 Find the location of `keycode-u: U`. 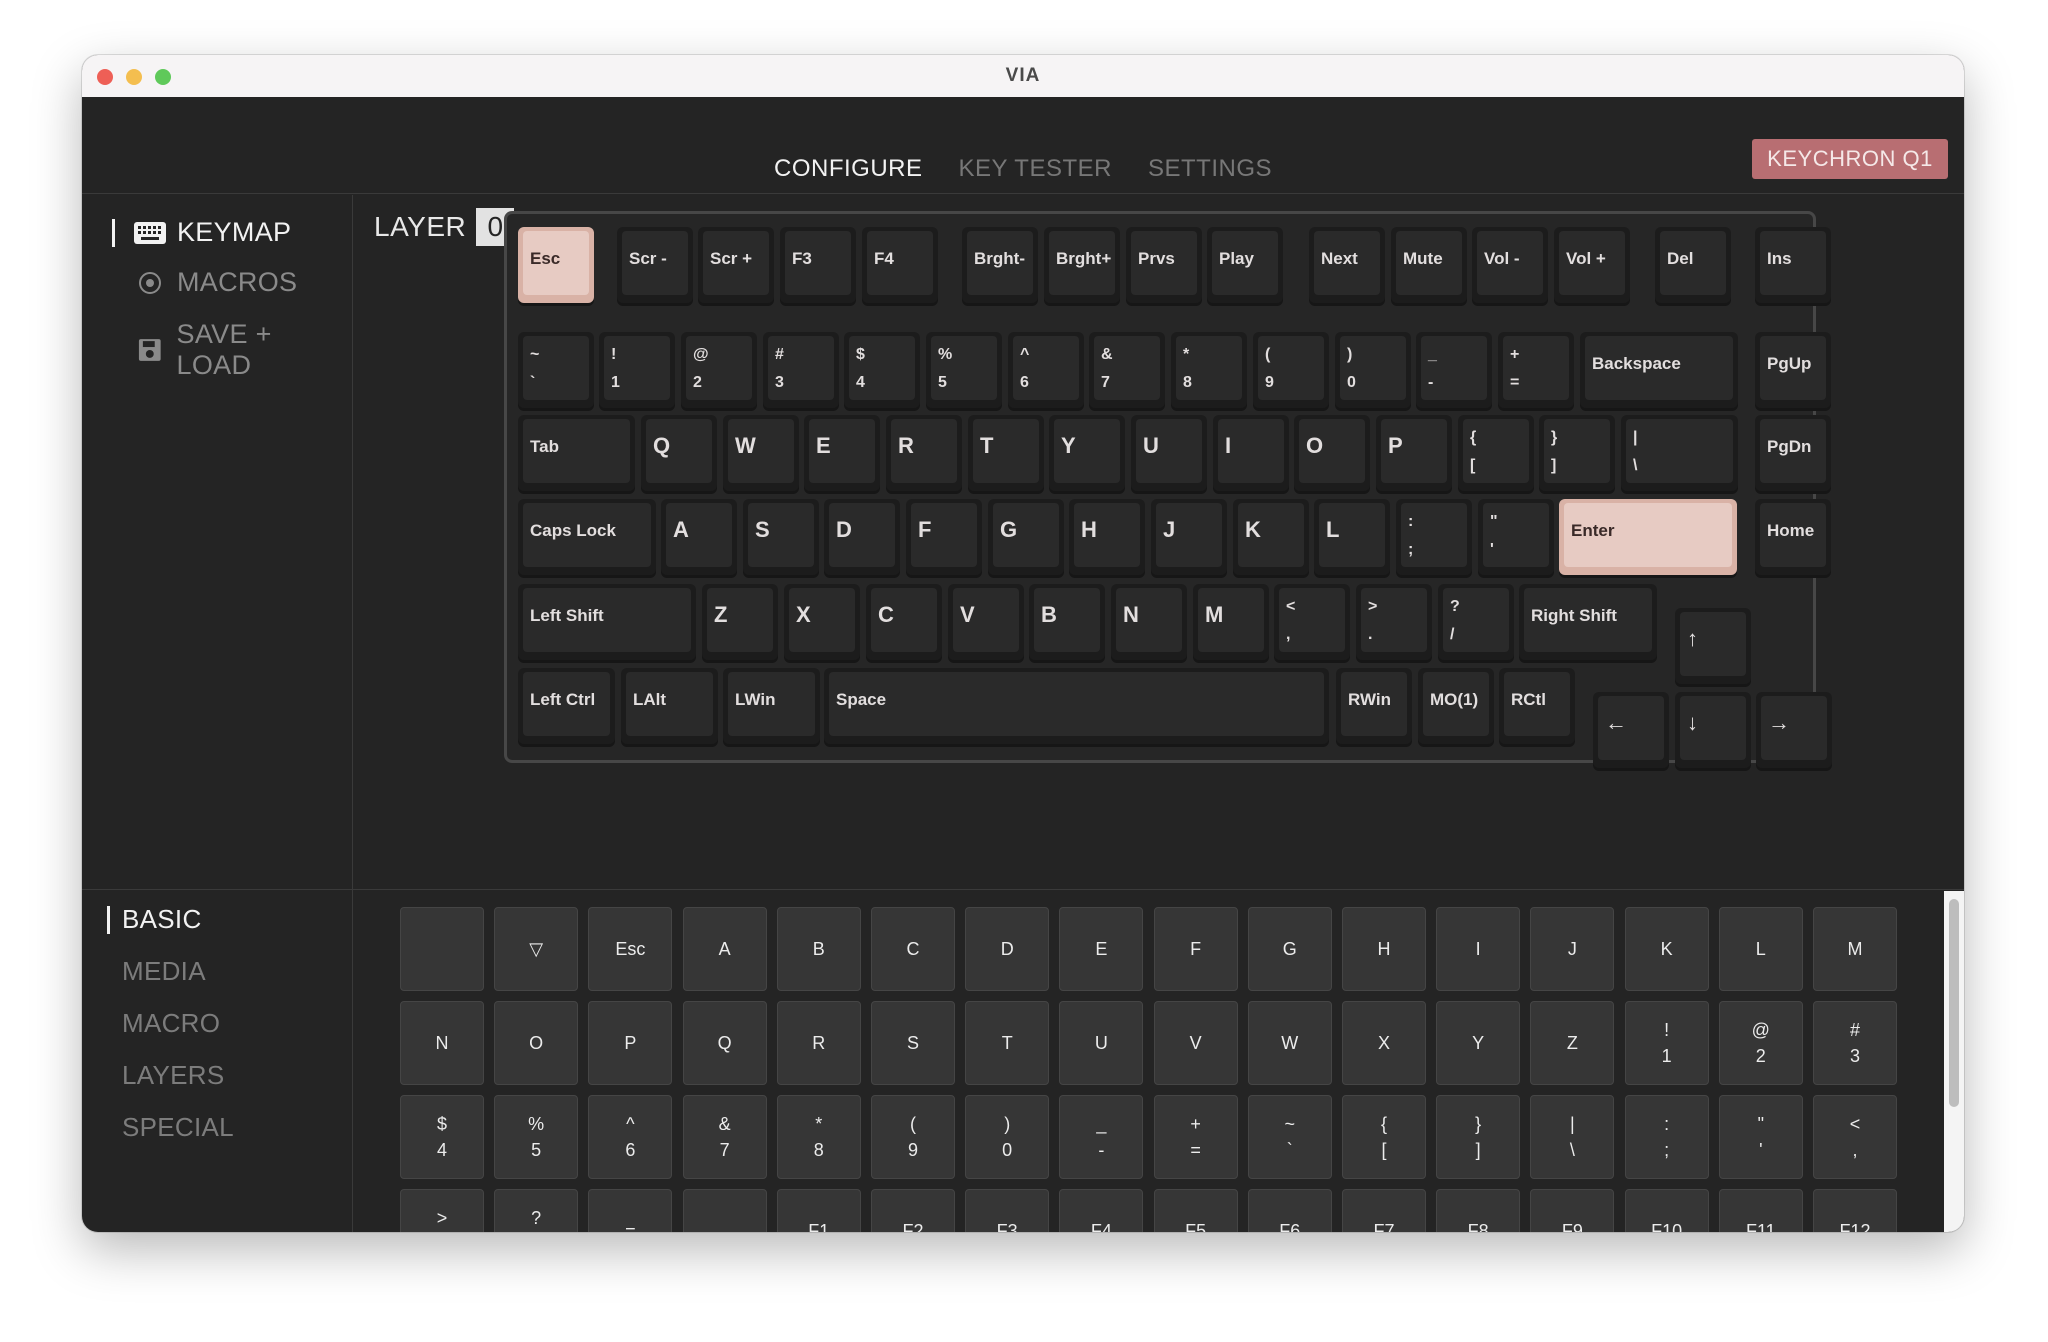

keycode-u: U is located at coordinates (1101, 1043).